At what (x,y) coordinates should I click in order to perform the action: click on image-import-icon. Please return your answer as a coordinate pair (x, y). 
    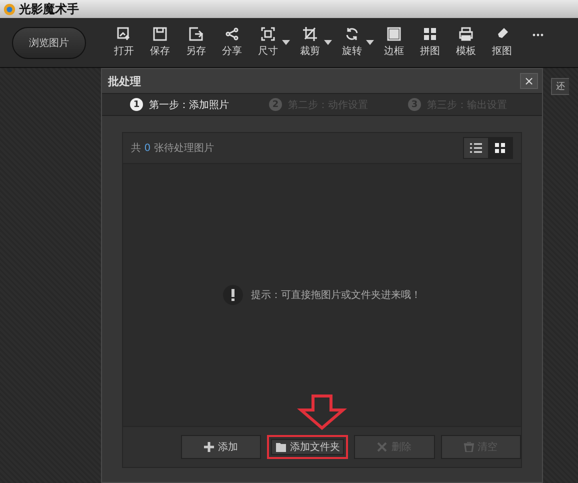
    Looking at the image, I should click on (124, 34).